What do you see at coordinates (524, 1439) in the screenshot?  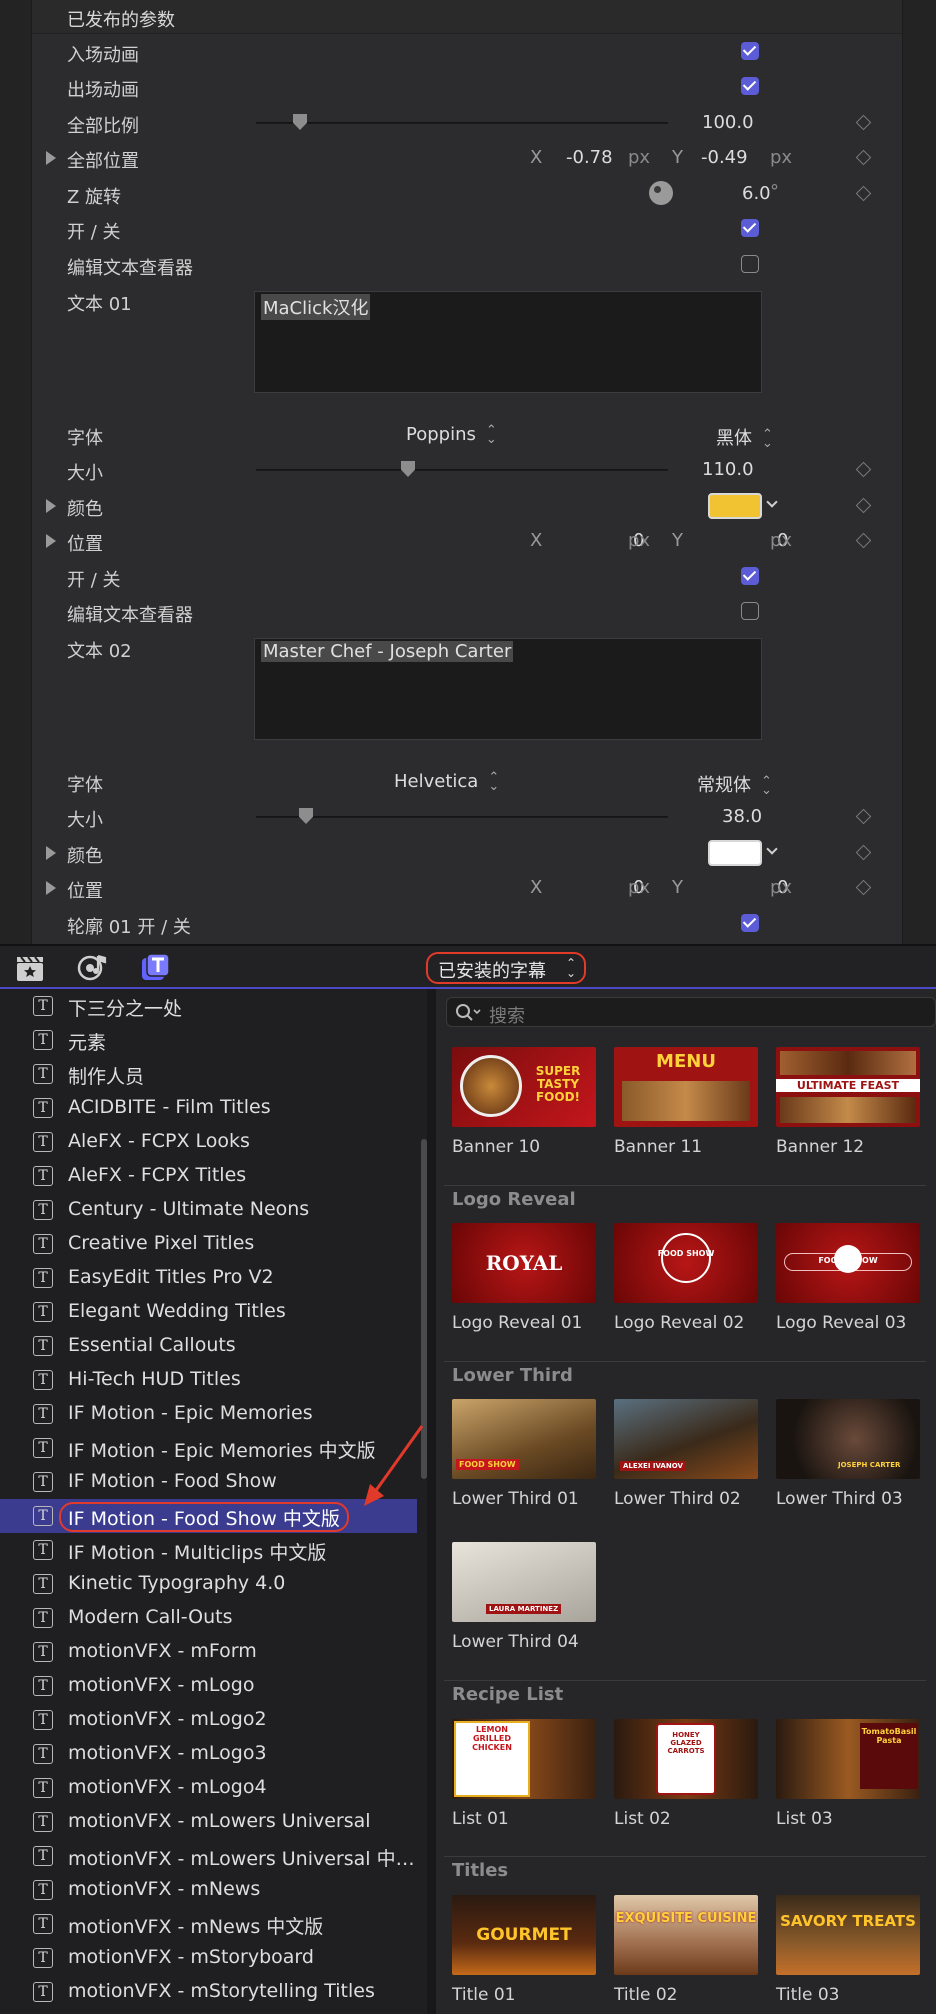 I see `lower-third-01-thumbnail: FOOD SHOW` at bounding box center [524, 1439].